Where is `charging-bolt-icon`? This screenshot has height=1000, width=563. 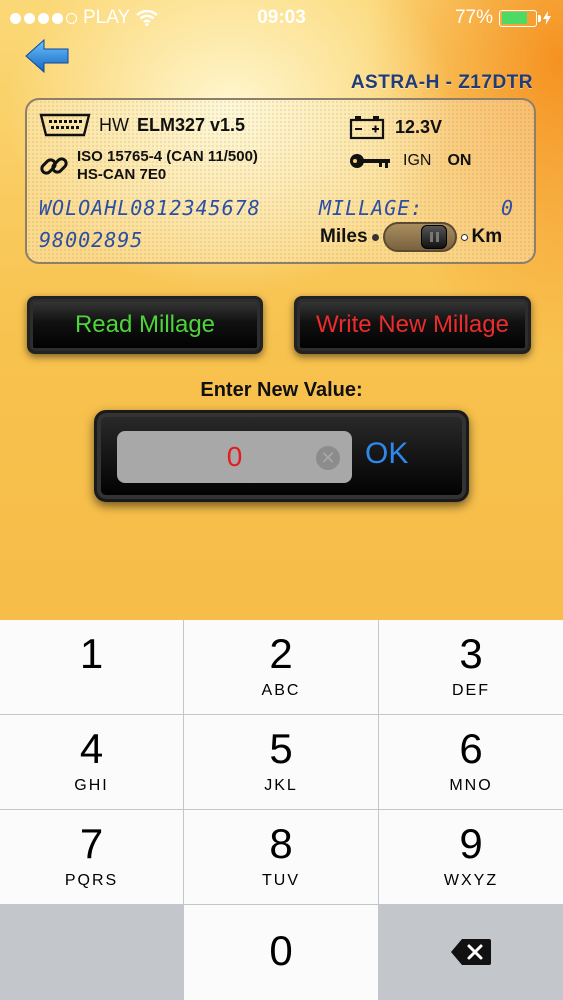 charging-bolt-icon is located at coordinates (547, 18).